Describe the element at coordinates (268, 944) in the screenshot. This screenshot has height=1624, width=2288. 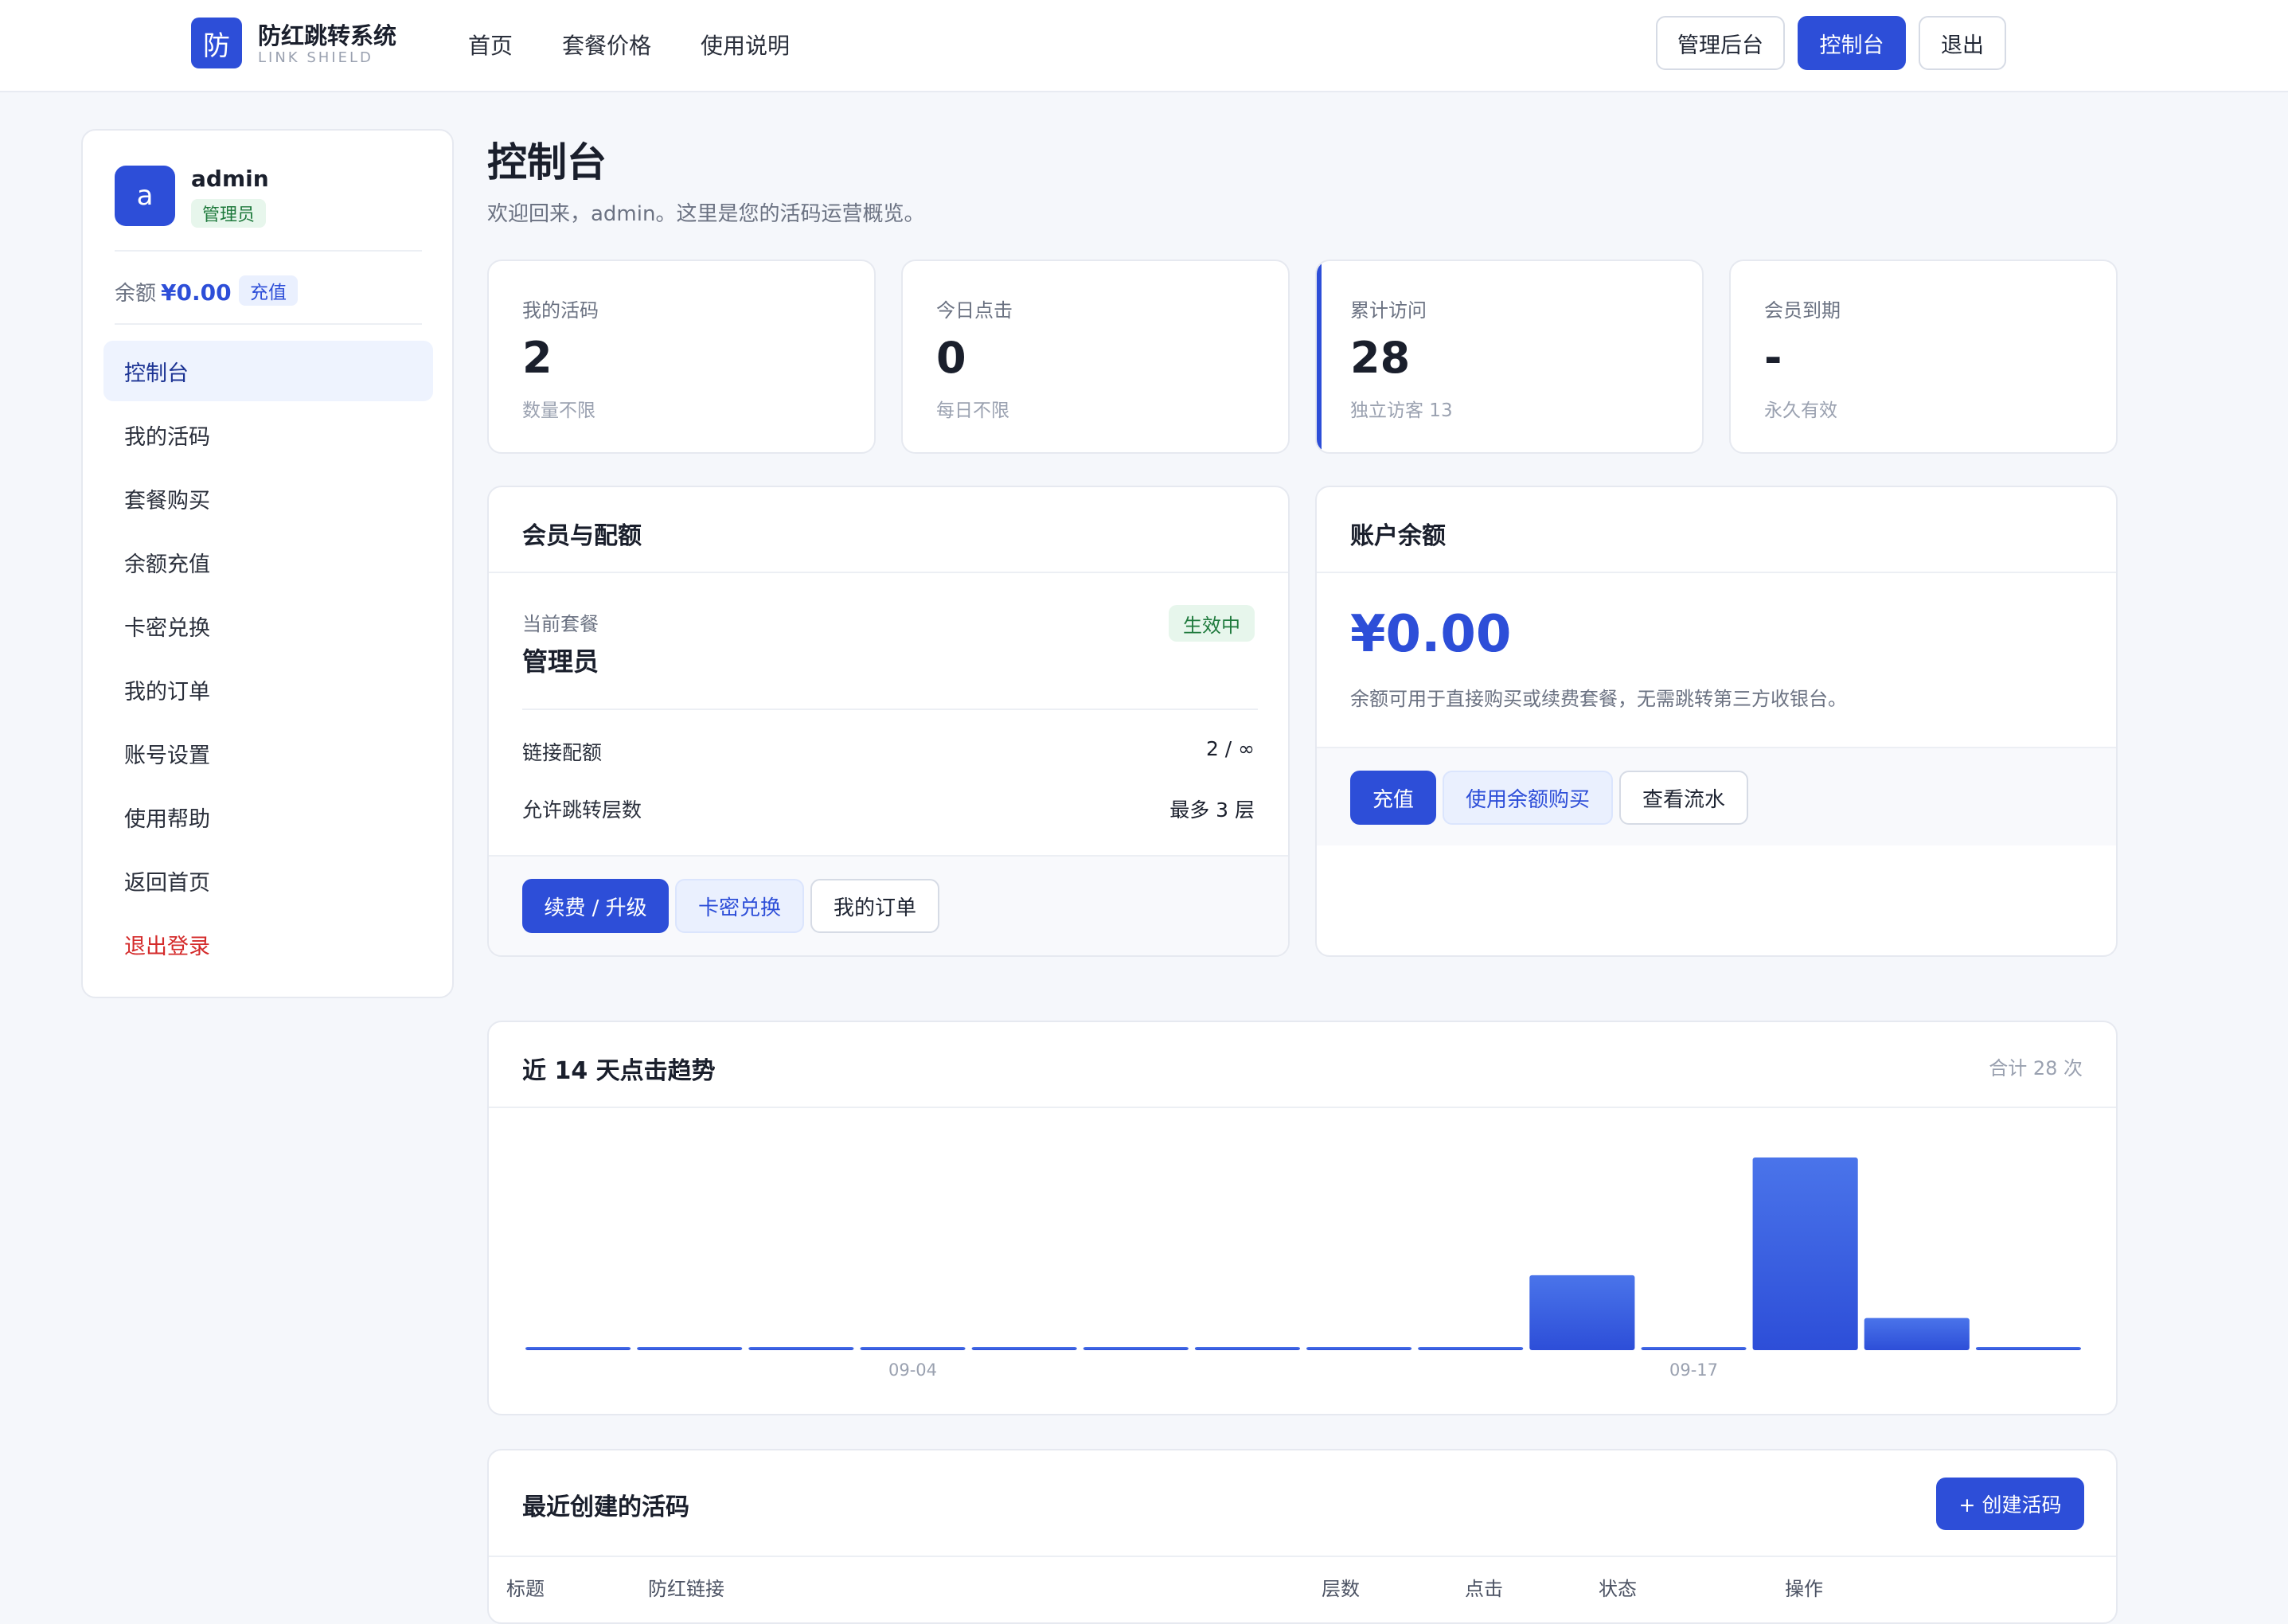
I see `sidebar-item-logout: 退出登录` at that location.